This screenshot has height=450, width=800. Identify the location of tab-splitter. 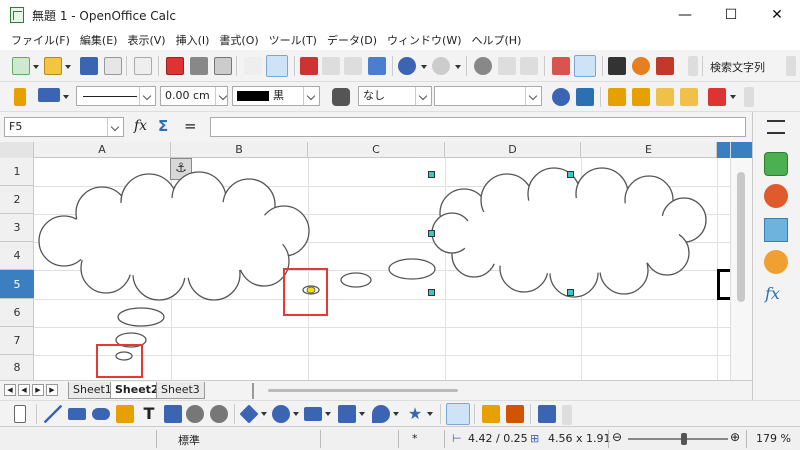
(253, 391).